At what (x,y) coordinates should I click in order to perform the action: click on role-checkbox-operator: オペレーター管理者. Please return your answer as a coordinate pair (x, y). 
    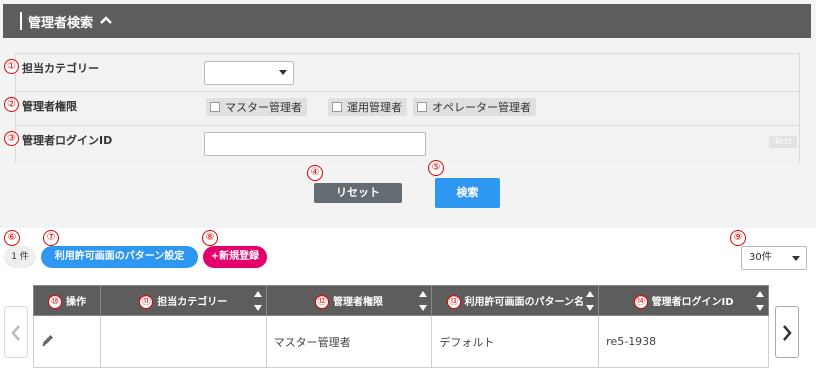
    Looking at the image, I should click on (474, 107).